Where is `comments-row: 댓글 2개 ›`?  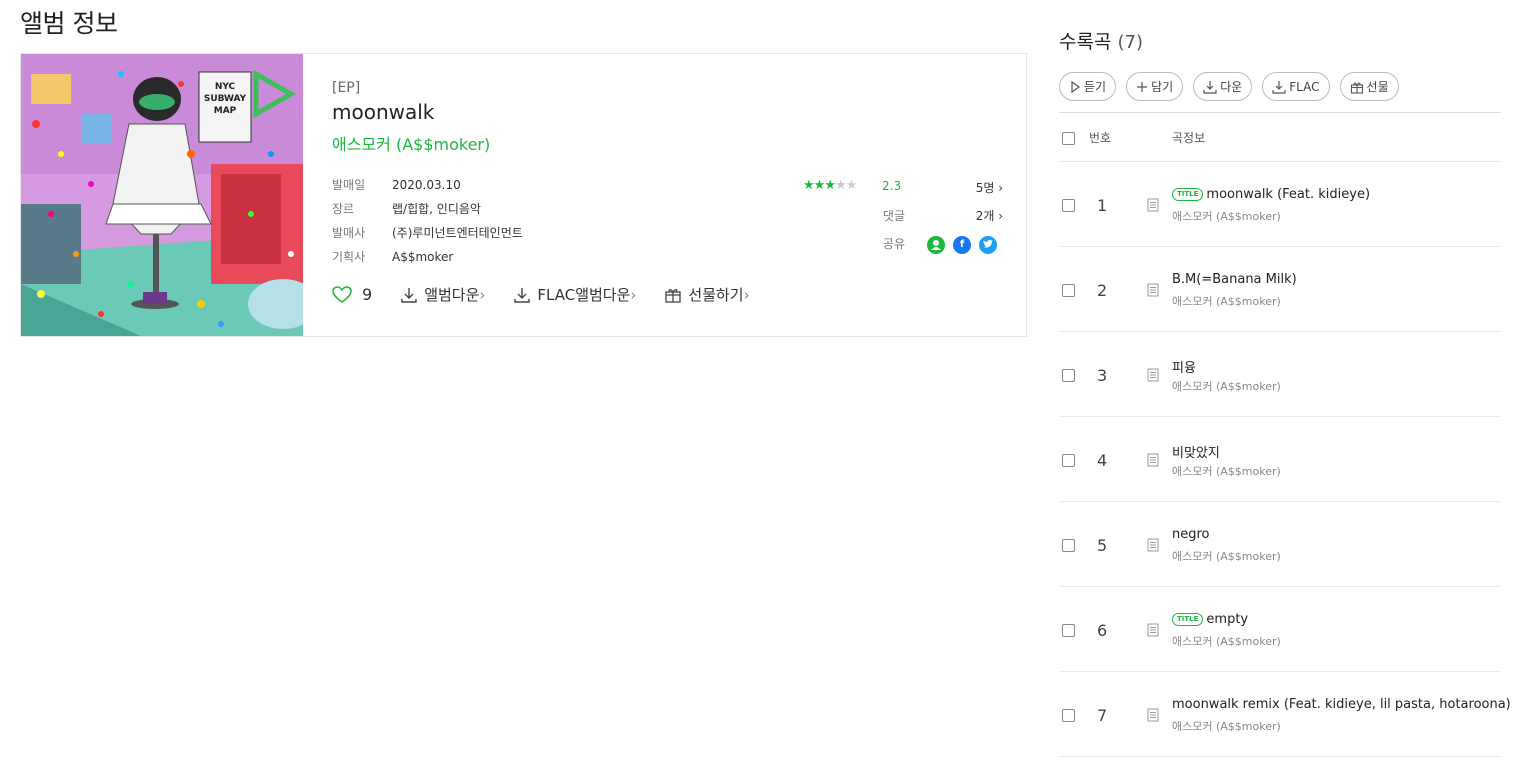 comments-row: 댓글 2개 › is located at coordinates (903, 218).